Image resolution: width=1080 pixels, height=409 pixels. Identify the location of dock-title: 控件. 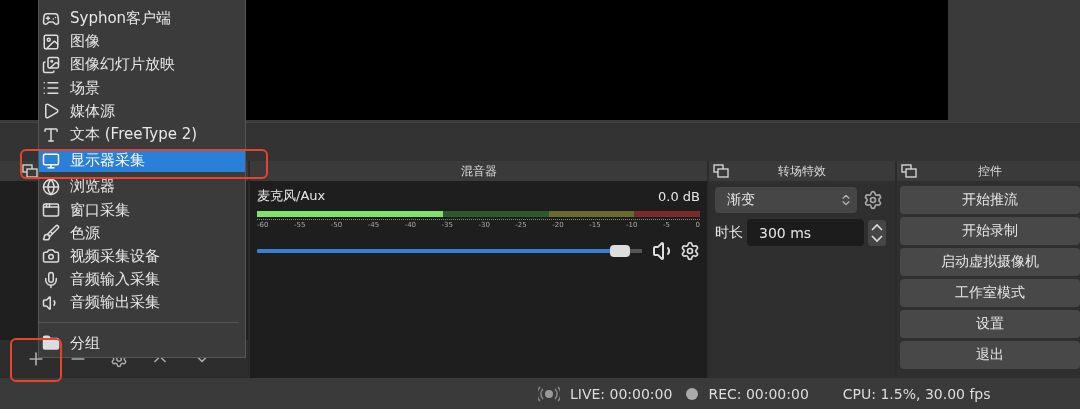
(989, 171).